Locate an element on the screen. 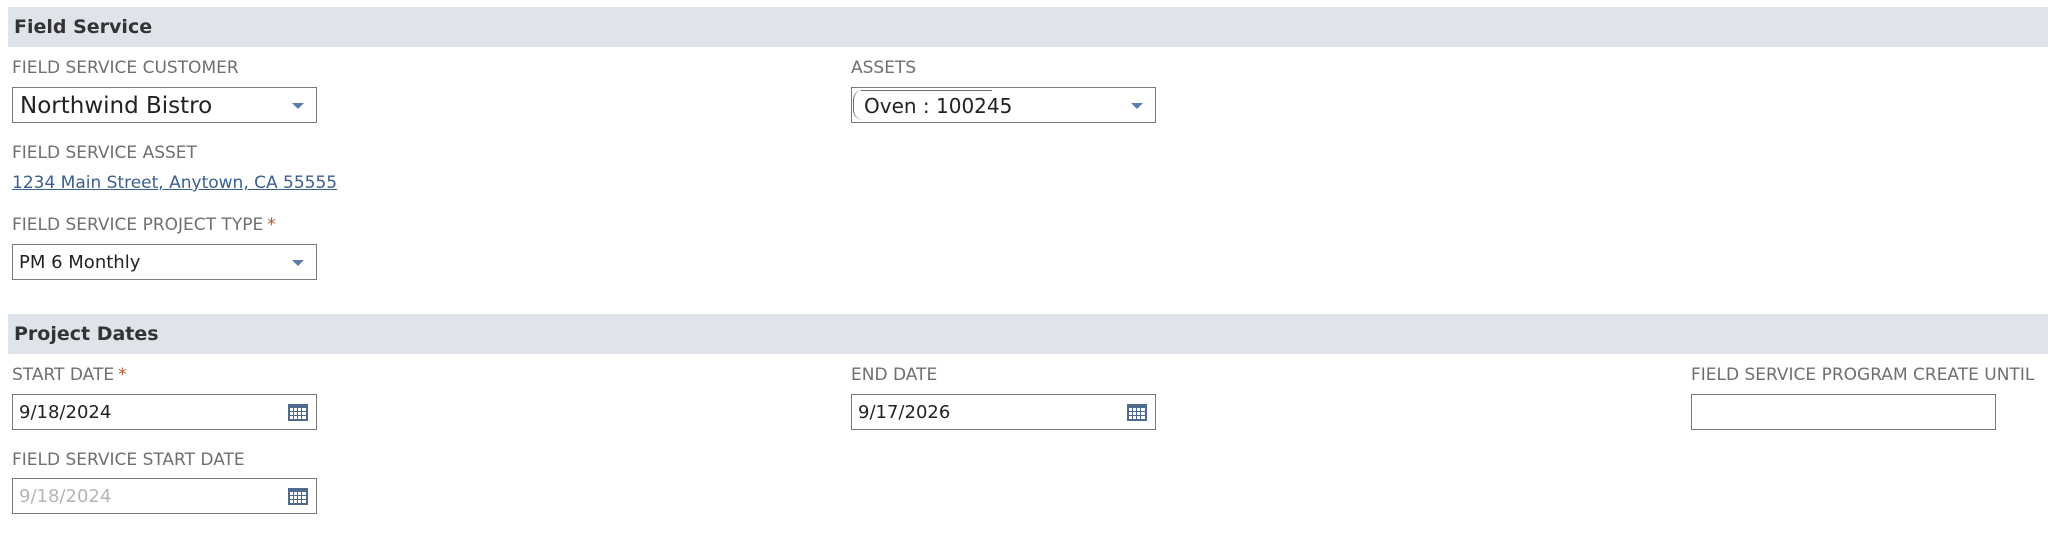  field-service-asset-link: 1234 Main Street, Anytown, CA 55555 is located at coordinates (174, 183).